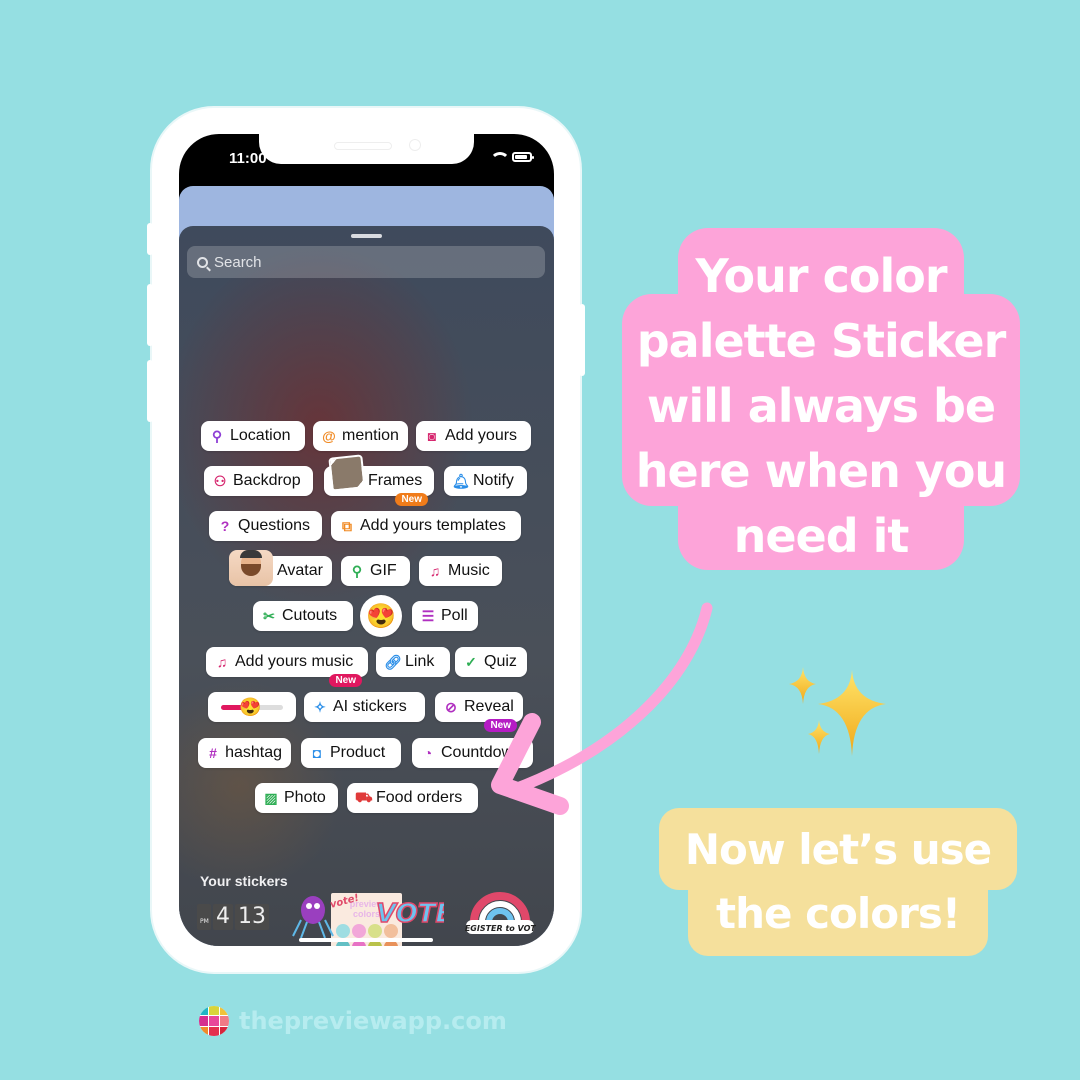 The image size is (1080, 1080). I want to click on spider-vote-graphic: vote!, so click(325, 915).